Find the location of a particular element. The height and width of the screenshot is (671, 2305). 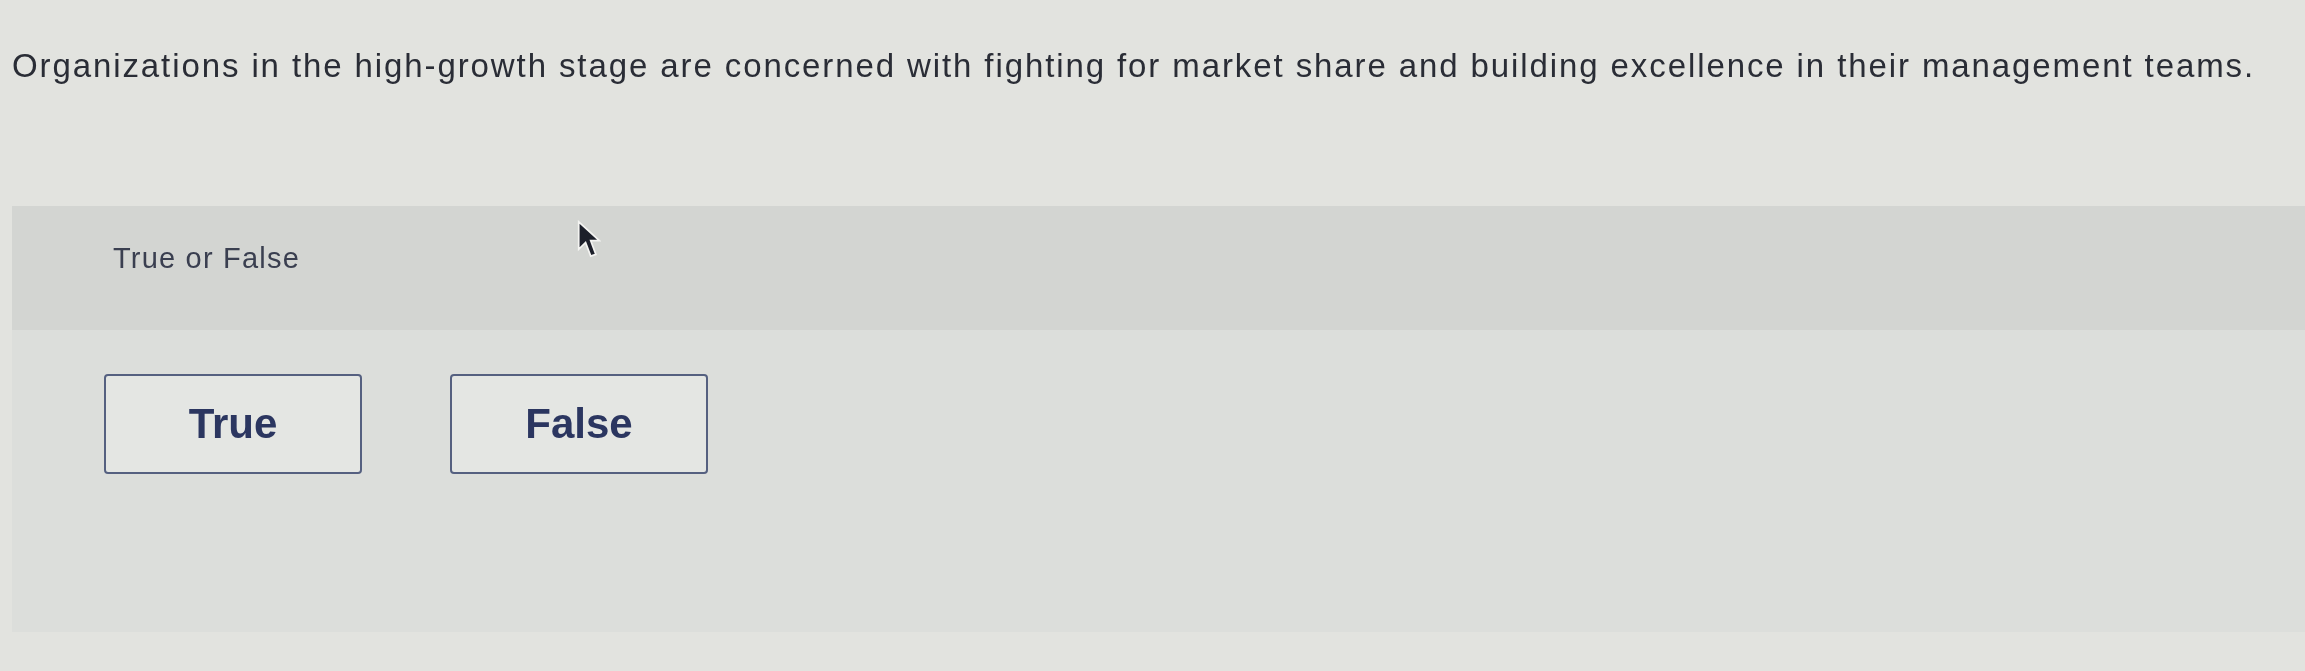

mouse-pointer-icon is located at coordinates (589, 239).